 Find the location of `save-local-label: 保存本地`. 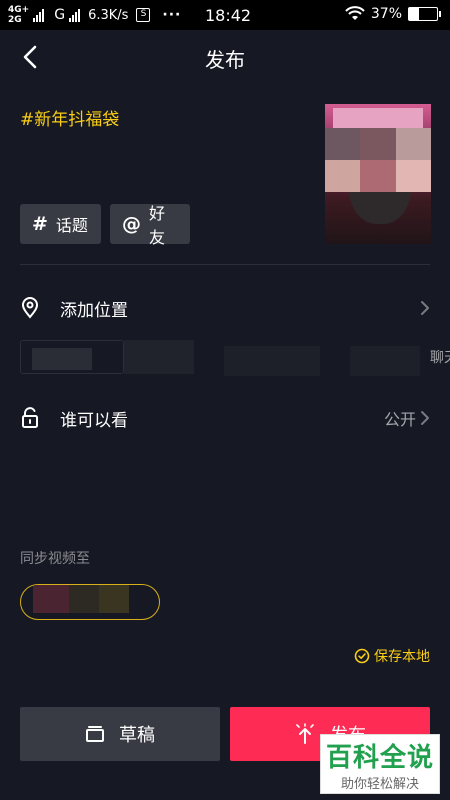

save-local-label: 保存本地 is located at coordinates (402, 657).